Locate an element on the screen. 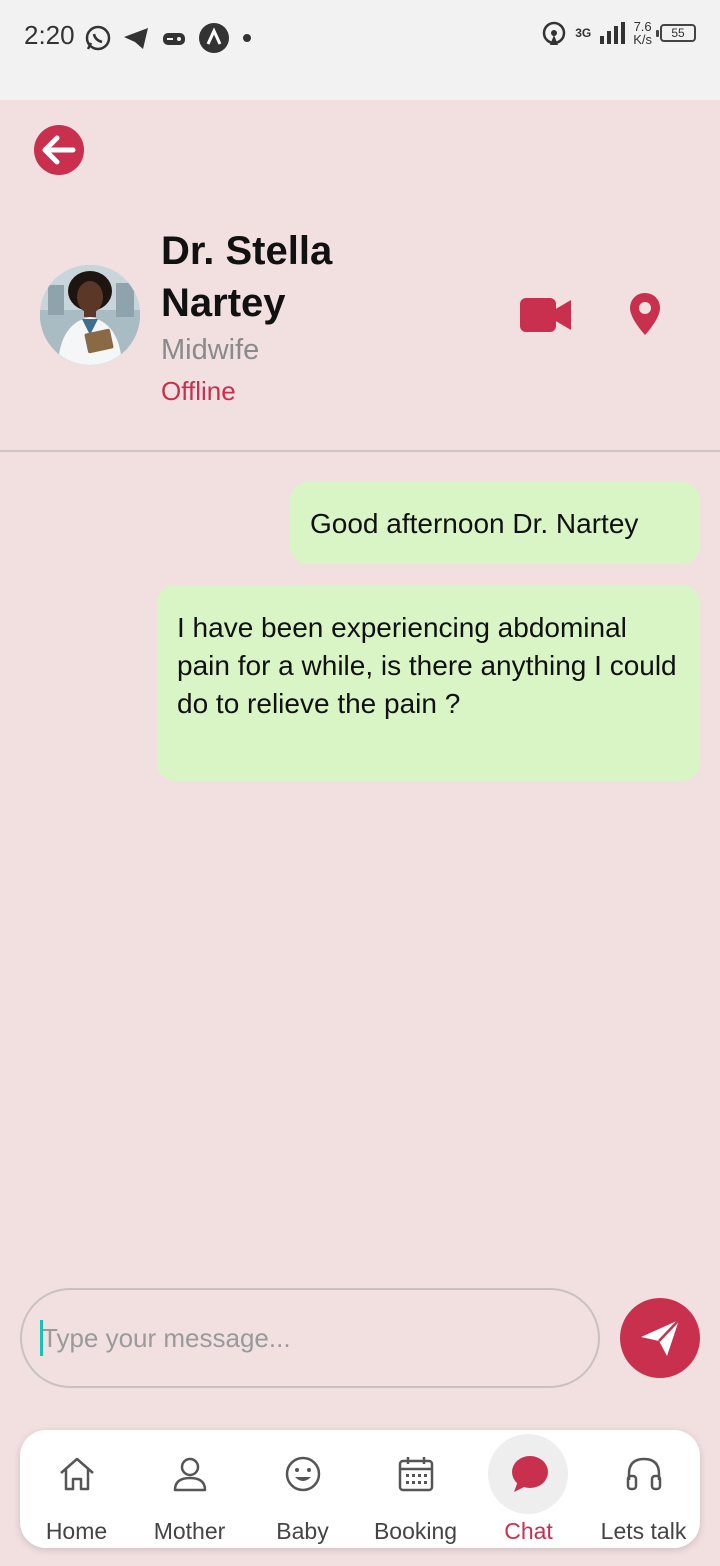 This screenshot has height=1566, width=720. message-bubble: Good afternoon Dr. Nartey is located at coordinates (495, 523).